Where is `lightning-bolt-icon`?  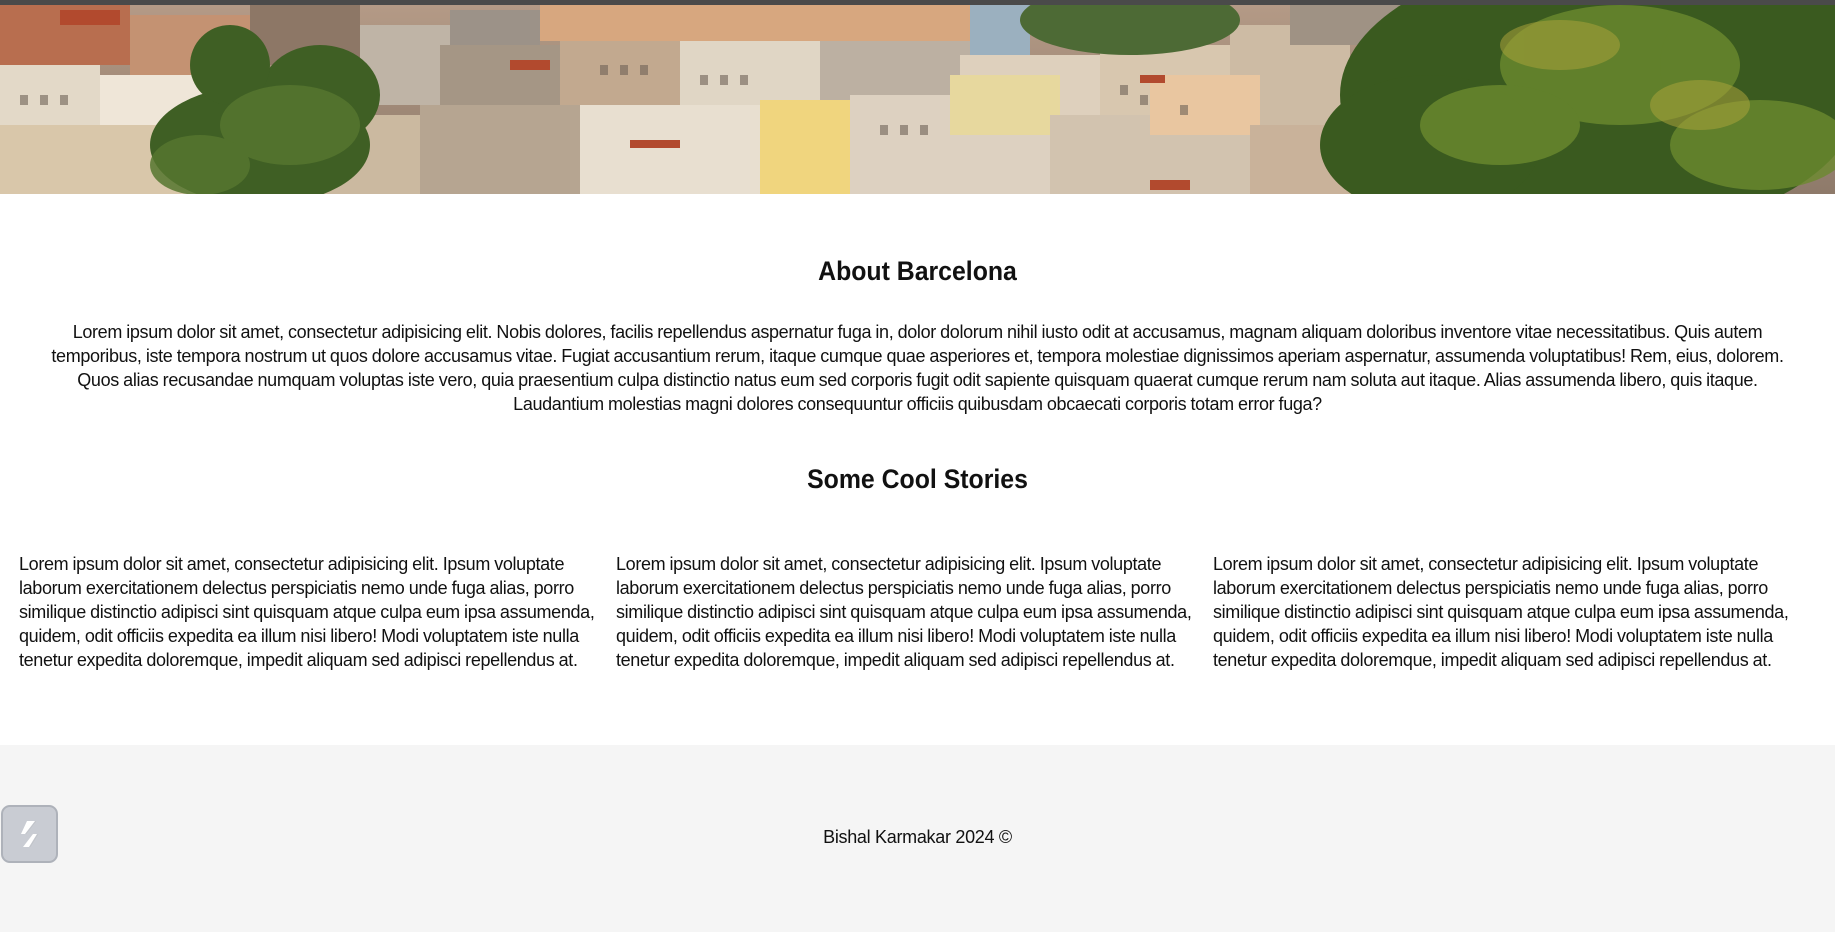
lightning-bolt-icon is located at coordinates (29, 834).